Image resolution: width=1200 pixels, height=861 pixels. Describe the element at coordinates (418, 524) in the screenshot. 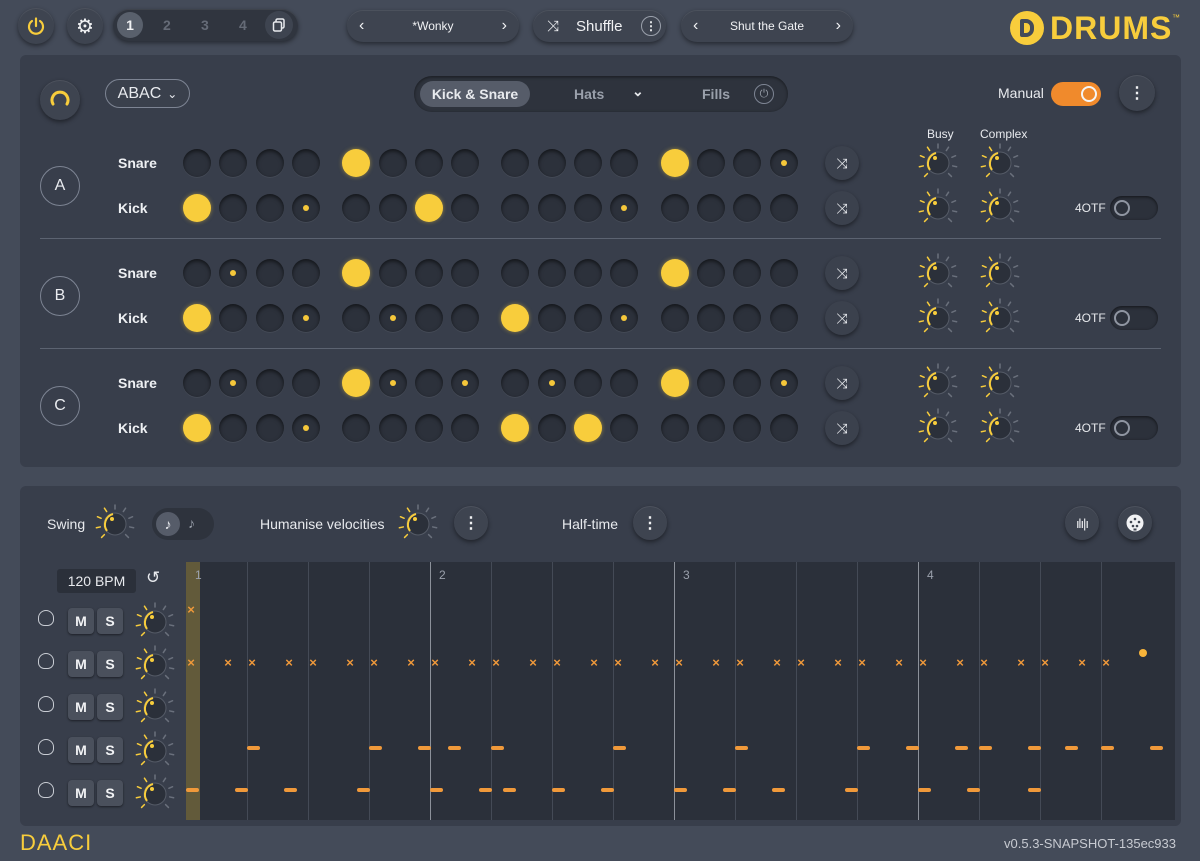

I see `humanise-knob` at that location.